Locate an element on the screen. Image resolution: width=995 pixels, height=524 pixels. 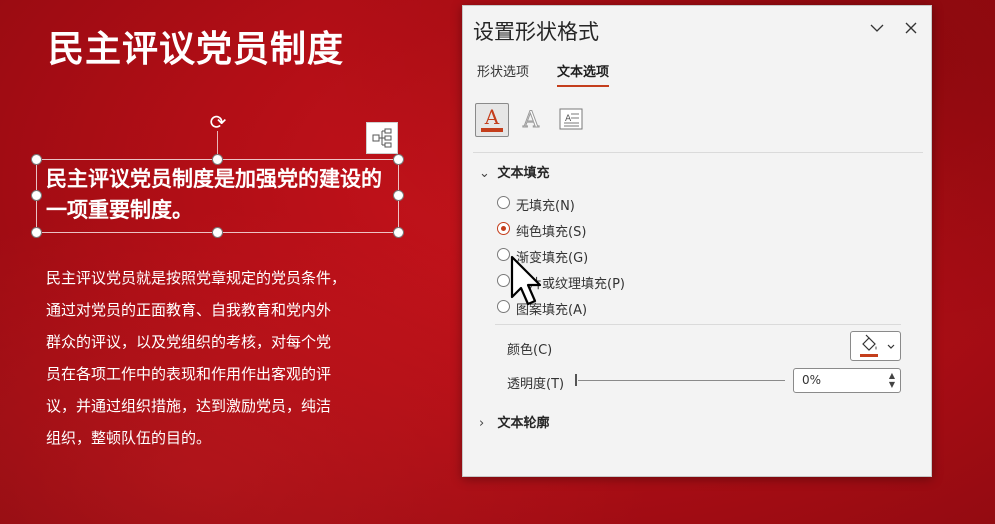
close-icon is located at coordinates (911, 28).